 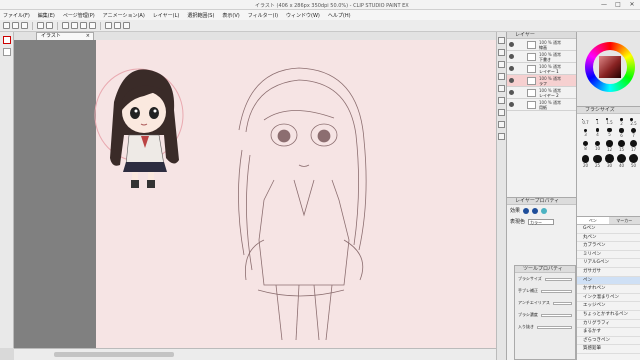 I want to click on saturation-value-square, so click(x=610, y=67).